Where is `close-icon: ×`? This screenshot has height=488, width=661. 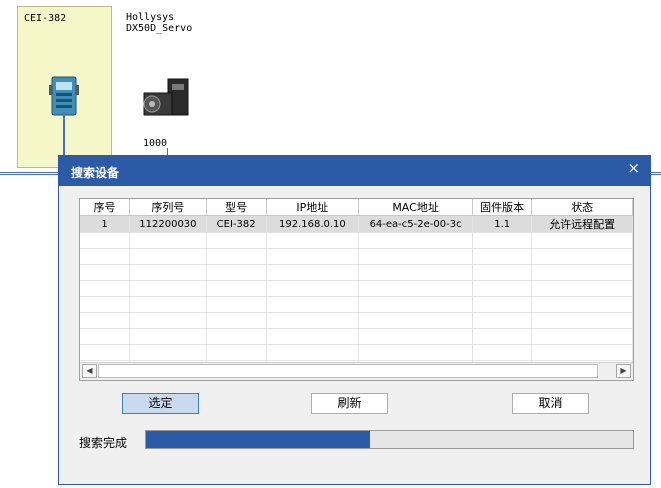
close-icon: × is located at coordinates (633, 168).